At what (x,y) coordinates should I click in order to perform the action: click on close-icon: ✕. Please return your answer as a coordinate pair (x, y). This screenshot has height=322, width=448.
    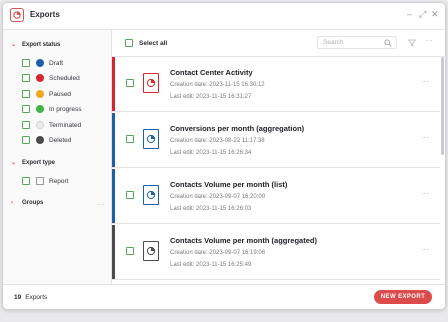
    Looking at the image, I should click on (435, 14).